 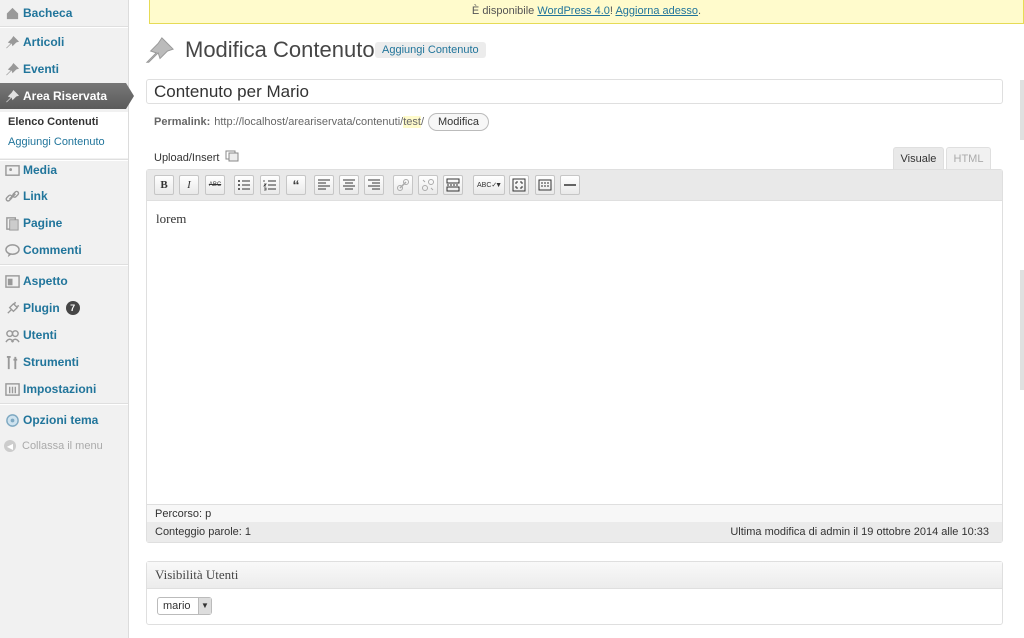 I want to click on submenu-area-riservata: Elenco Contenuti Aggiungi Contenuto, so click(x=64, y=135).